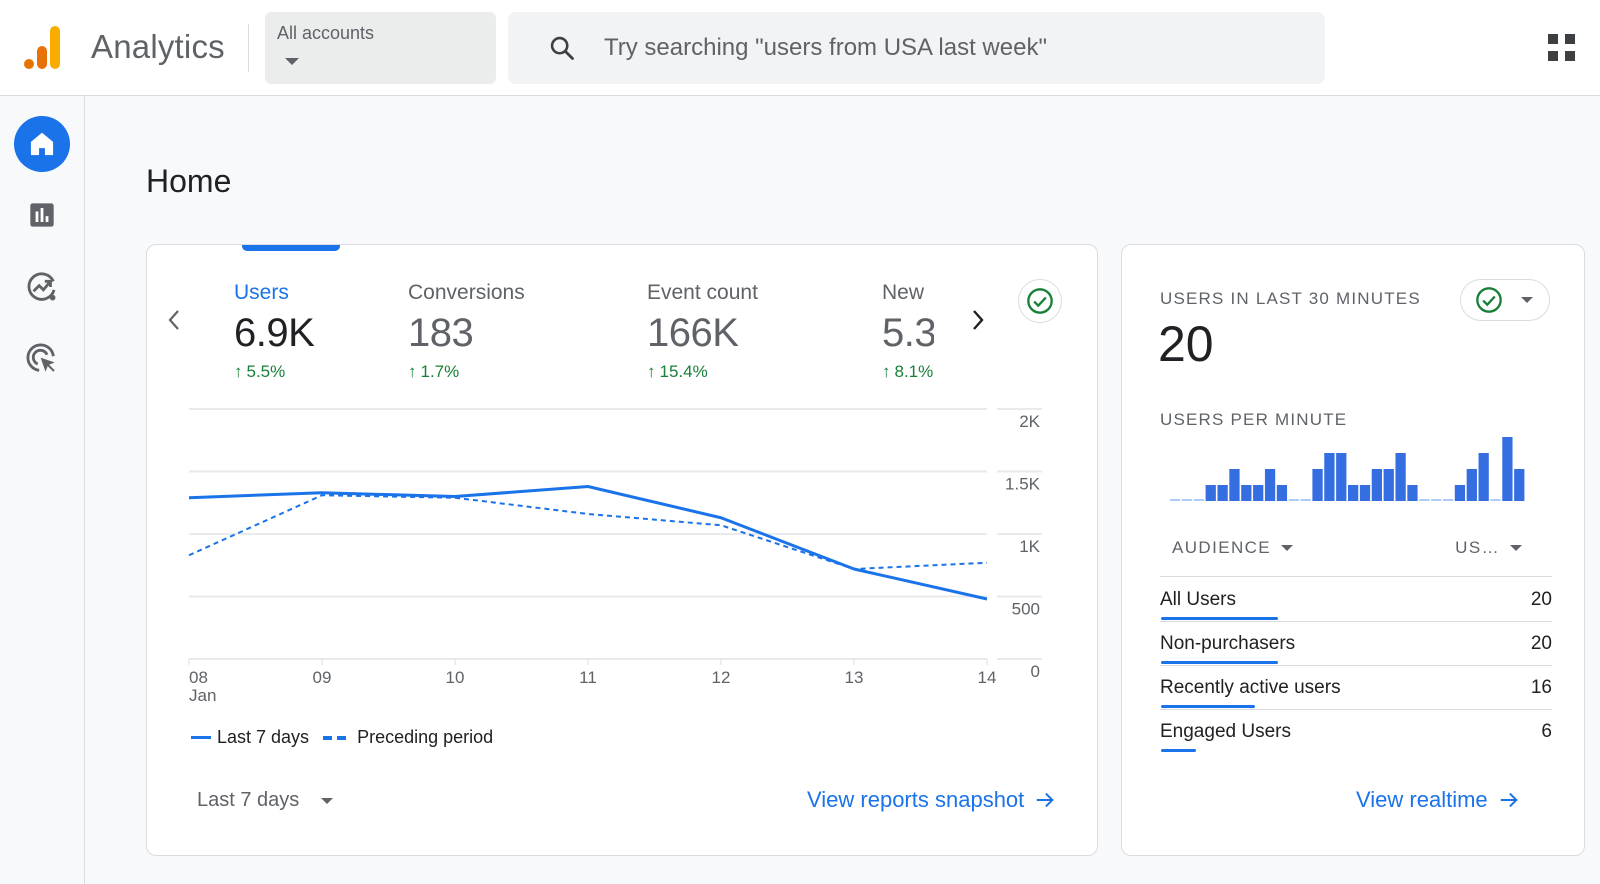 The width and height of the screenshot is (1600, 884). Describe the element at coordinates (1228, 643) in the screenshot. I see `audience-row-label: Non-purchasers` at that location.